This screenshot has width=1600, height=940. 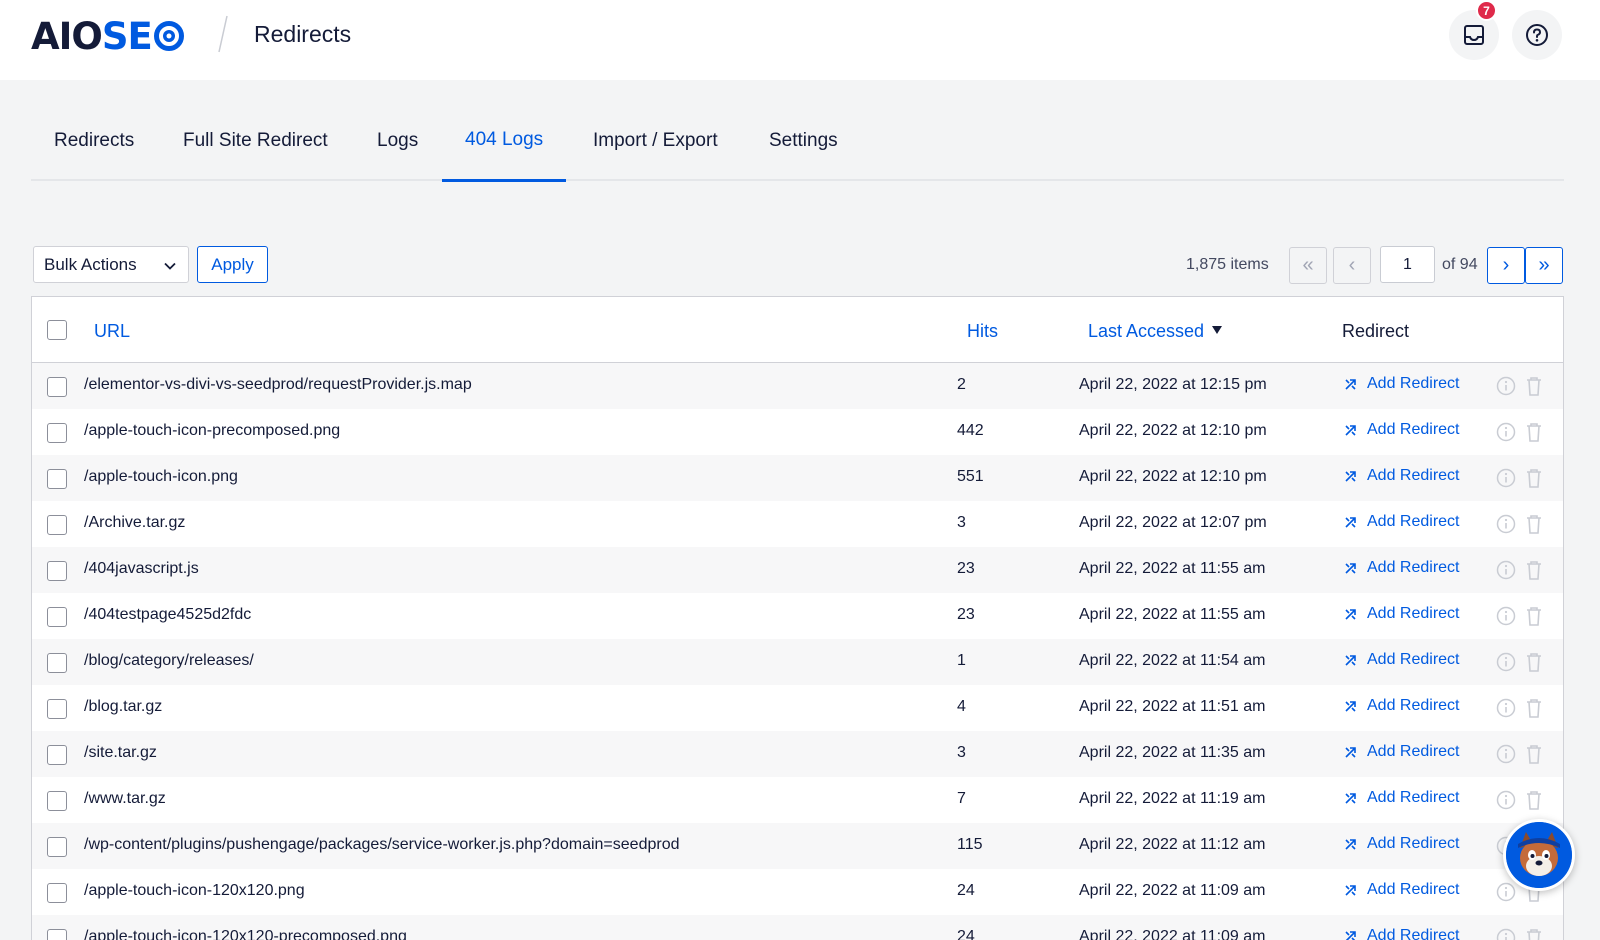 I want to click on aioseo-logo: AIO SE, so click(x=108, y=36).